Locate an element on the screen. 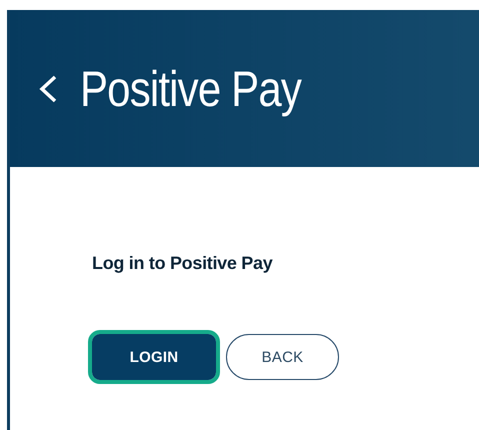 The image size is (479, 430). login-heading: Log in to Positive Pay is located at coordinates (183, 263).